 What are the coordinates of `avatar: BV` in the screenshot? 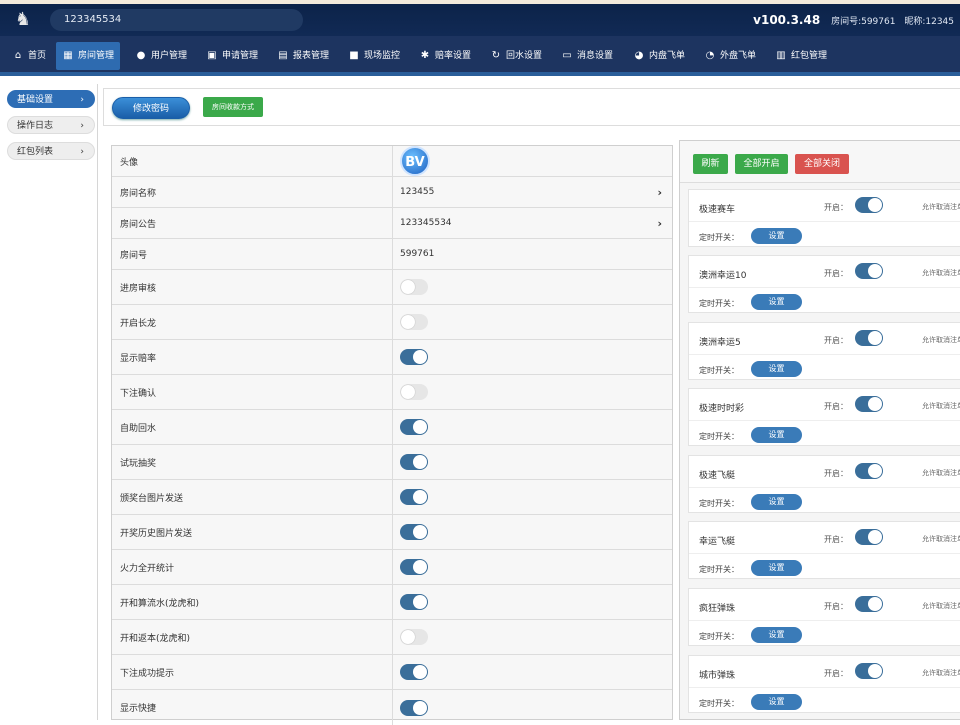 It's located at (415, 161).